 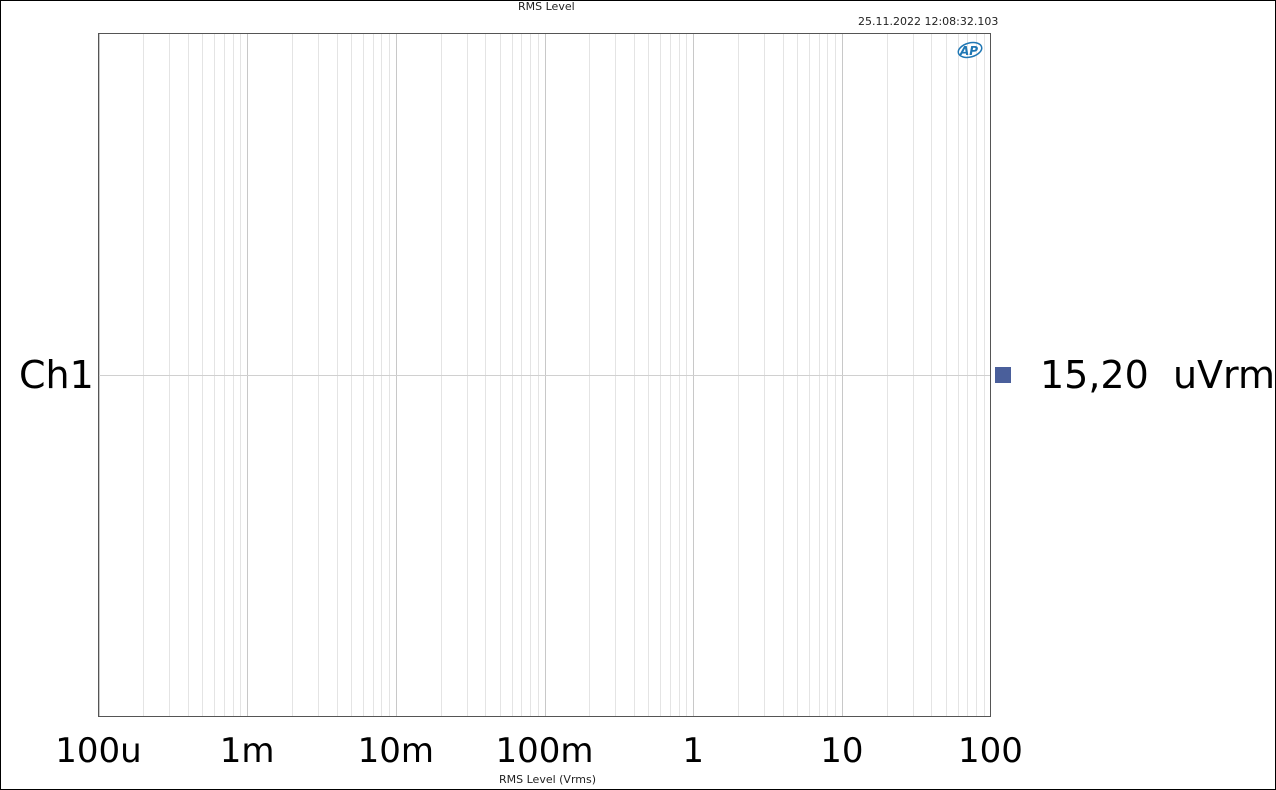 I want to click on ap-logo-text: AP, so click(x=968, y=51).